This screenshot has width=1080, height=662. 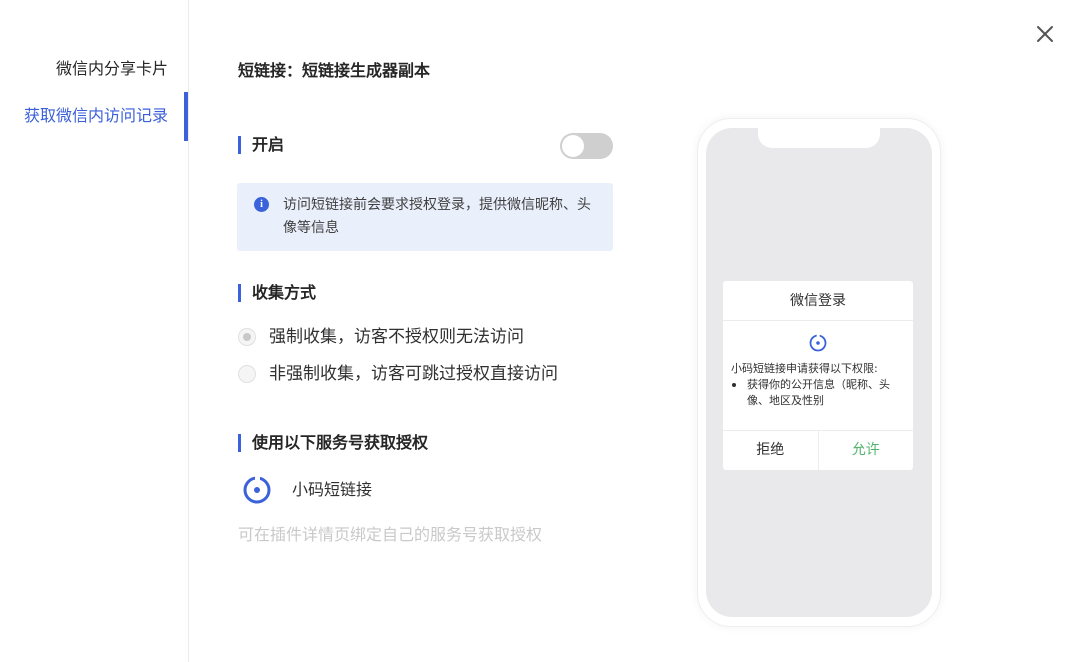 What do you see at coordinates (112, 69) in the screenshot?
I see `sidebar-item-share-card: 微信内分享卡片` at bounding box center [112, 69].